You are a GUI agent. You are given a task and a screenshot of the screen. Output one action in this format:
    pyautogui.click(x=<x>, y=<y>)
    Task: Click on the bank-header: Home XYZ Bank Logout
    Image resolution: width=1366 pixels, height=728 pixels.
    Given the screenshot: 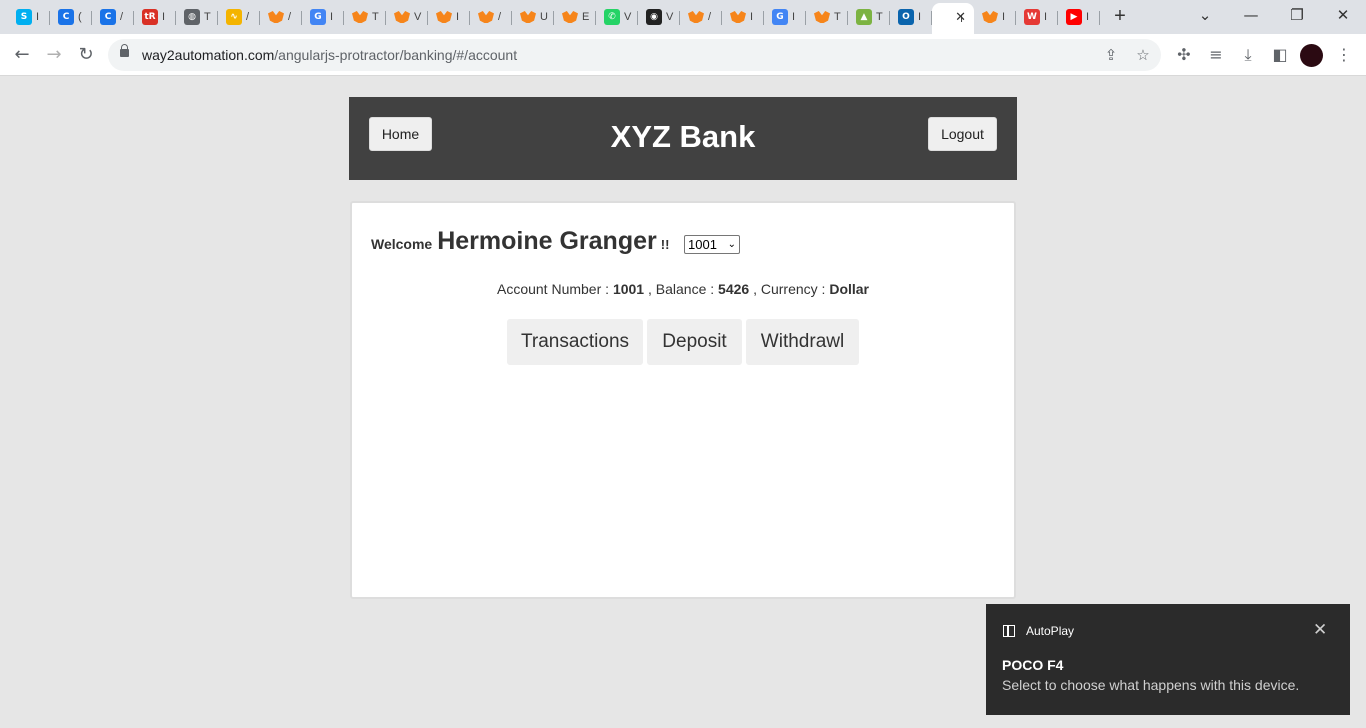 What is the action you would take?
    pyautogui.click(x=683, y=138)
    